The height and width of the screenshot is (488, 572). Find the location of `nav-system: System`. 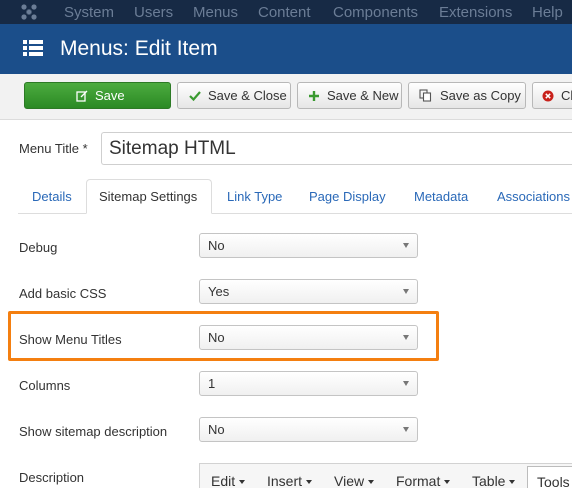

nav-system: System is located at coordinates (89, 12).